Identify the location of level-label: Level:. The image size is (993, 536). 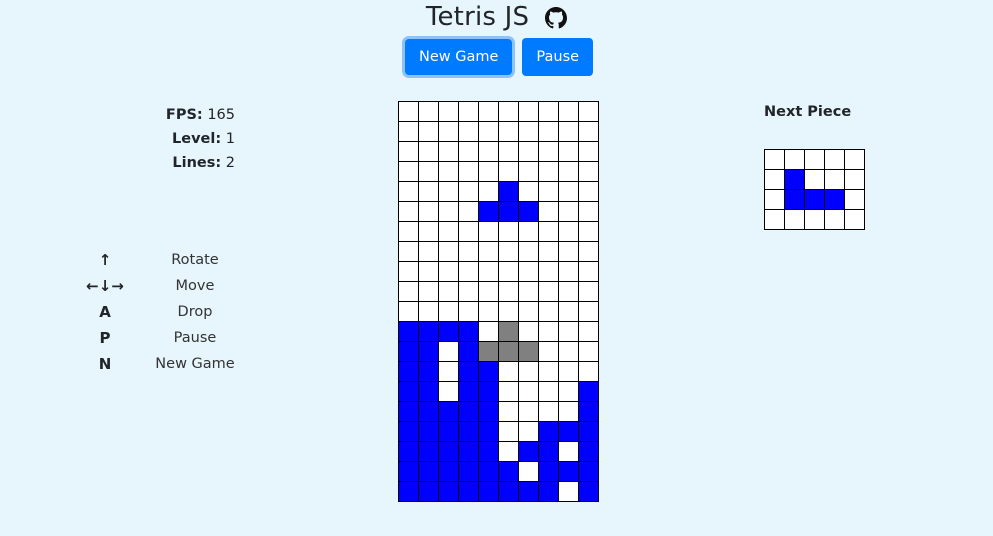
(197, 139).